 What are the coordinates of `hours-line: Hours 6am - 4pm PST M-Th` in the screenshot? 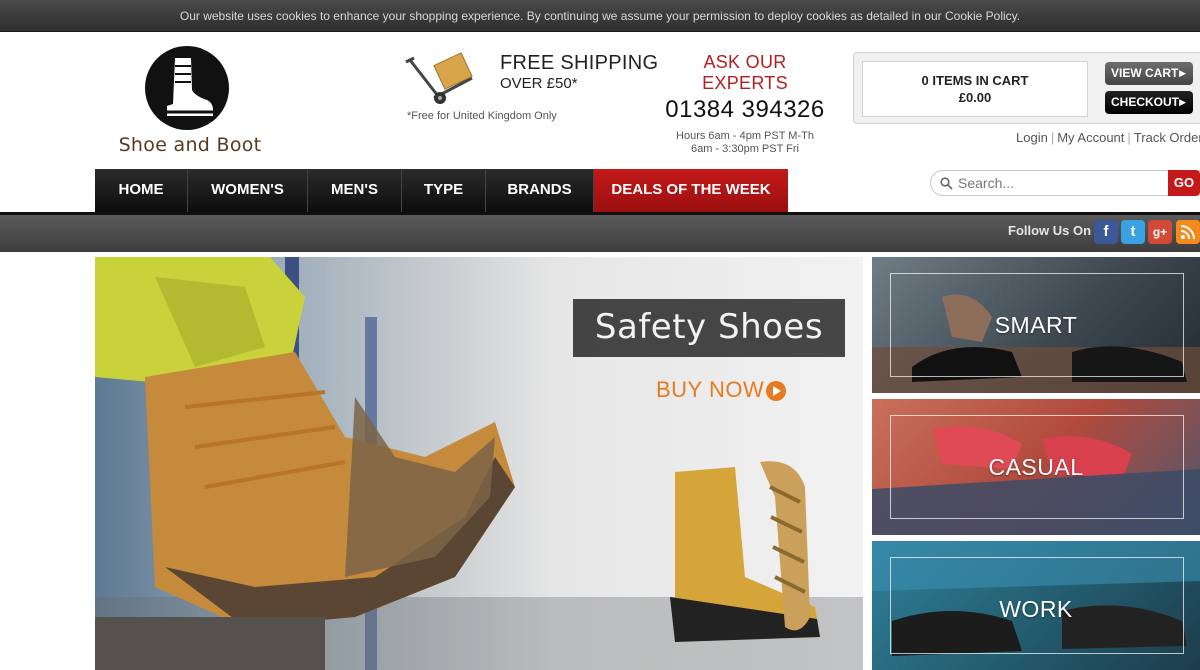 It's located at (745, 136).